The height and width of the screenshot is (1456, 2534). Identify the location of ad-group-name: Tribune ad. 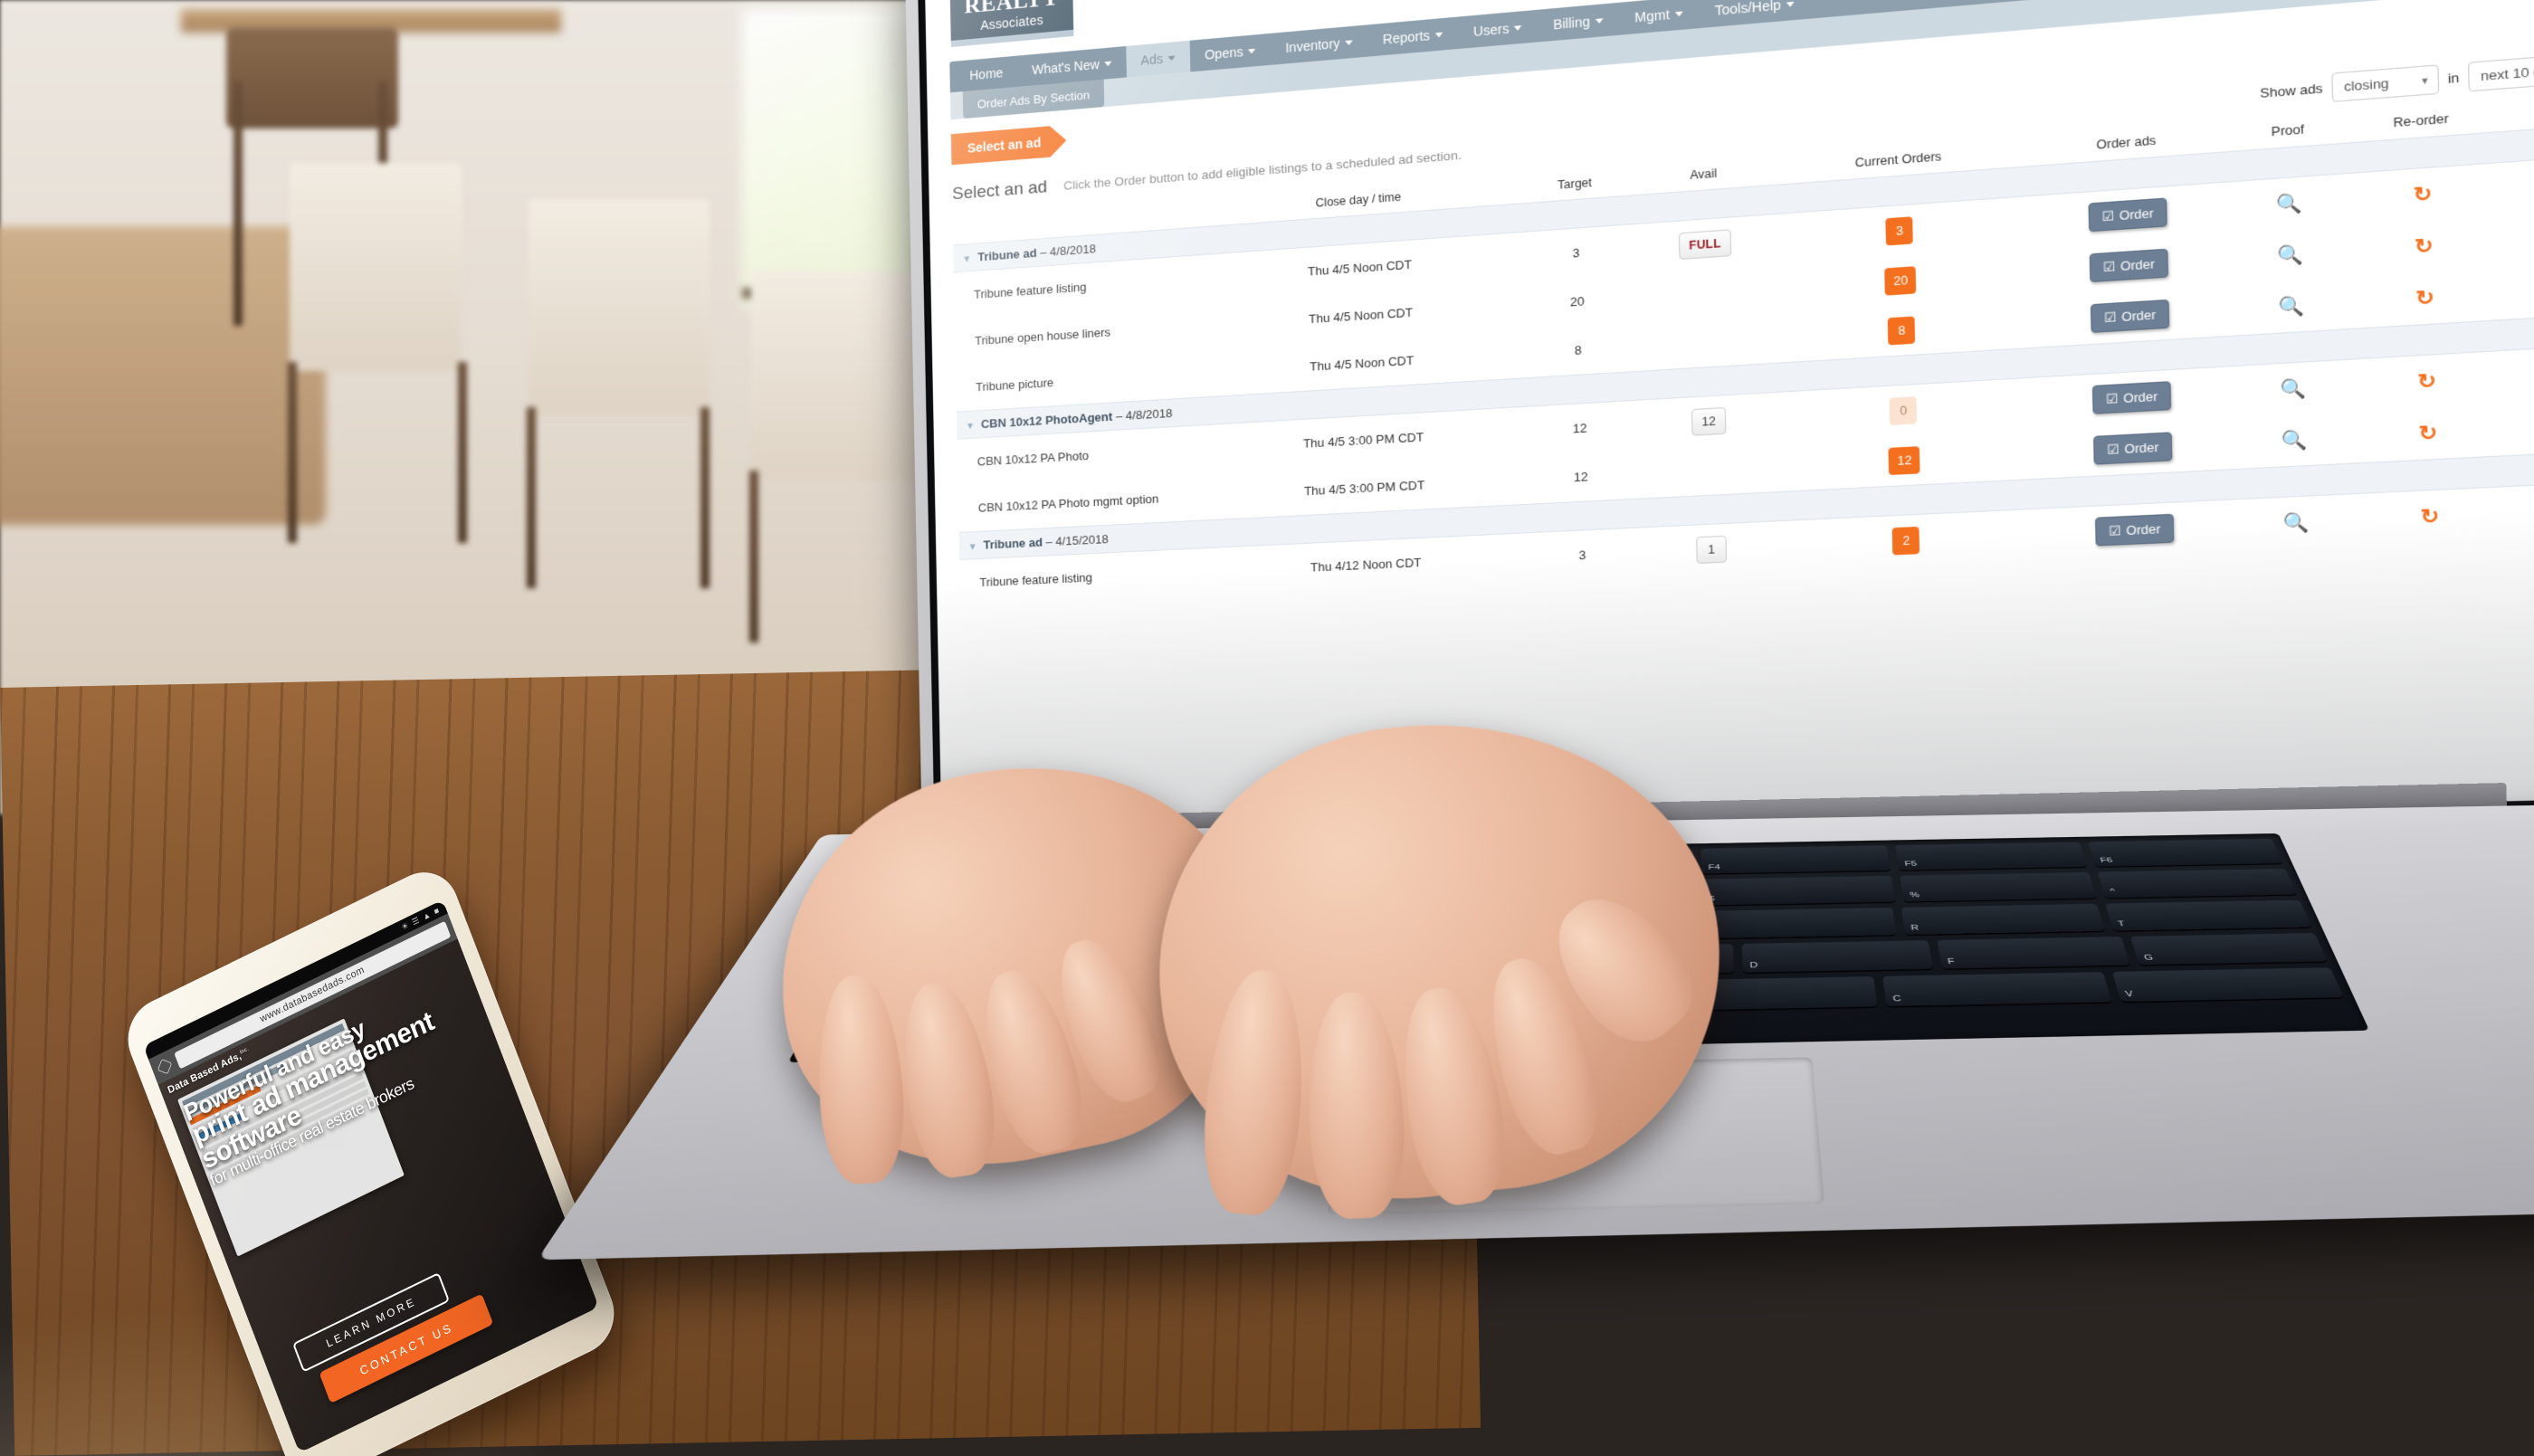
(1007, 255).